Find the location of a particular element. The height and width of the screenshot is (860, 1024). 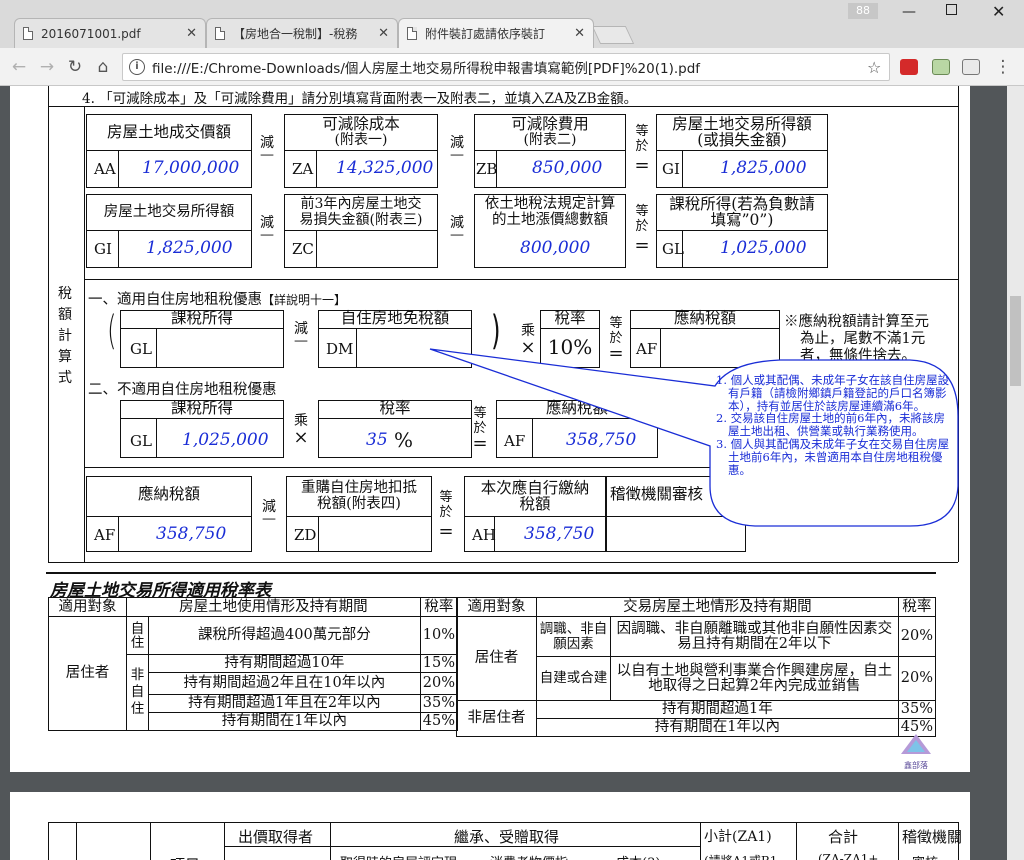

nonresident-cell: 非居住者 is located at coordinates (496, 718).